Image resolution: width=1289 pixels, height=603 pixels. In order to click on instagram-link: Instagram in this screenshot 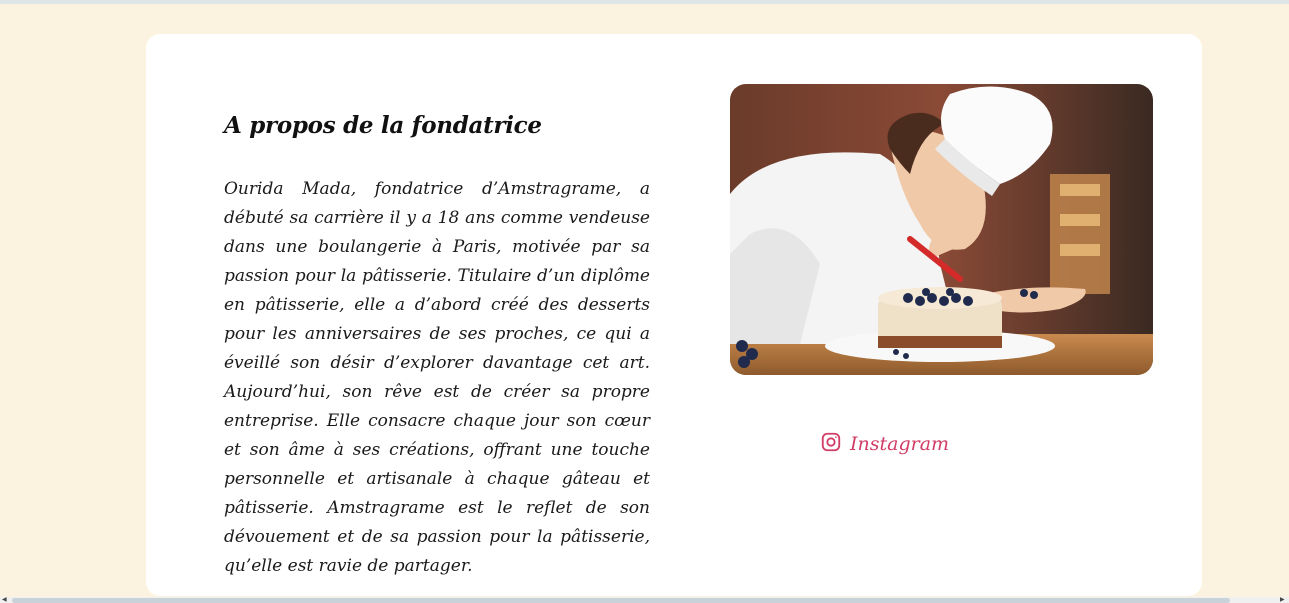, I will do `click(884, 444)`.